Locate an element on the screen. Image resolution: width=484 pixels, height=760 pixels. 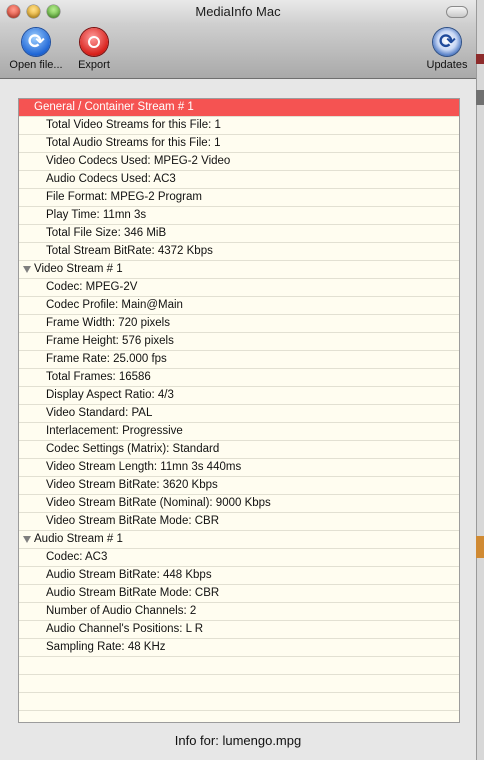
info-for-label: Info for: lumengo.mpg is located at coordinates (238, 740).